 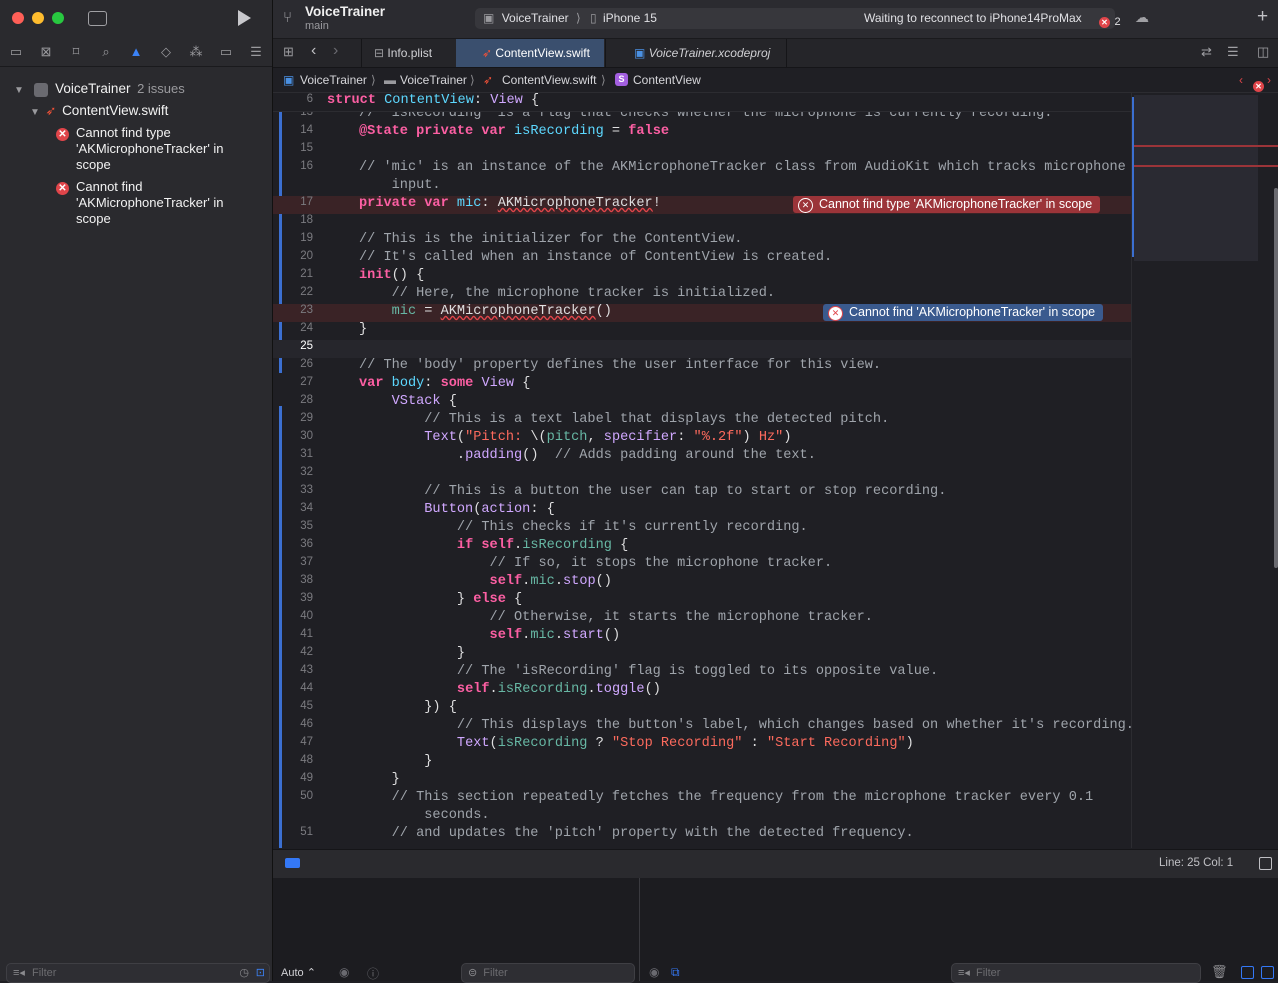 What do you see at coordinates (292, 863) in the screenshot?
I see `debug-area-toggle` at bounding box center [292, 863].